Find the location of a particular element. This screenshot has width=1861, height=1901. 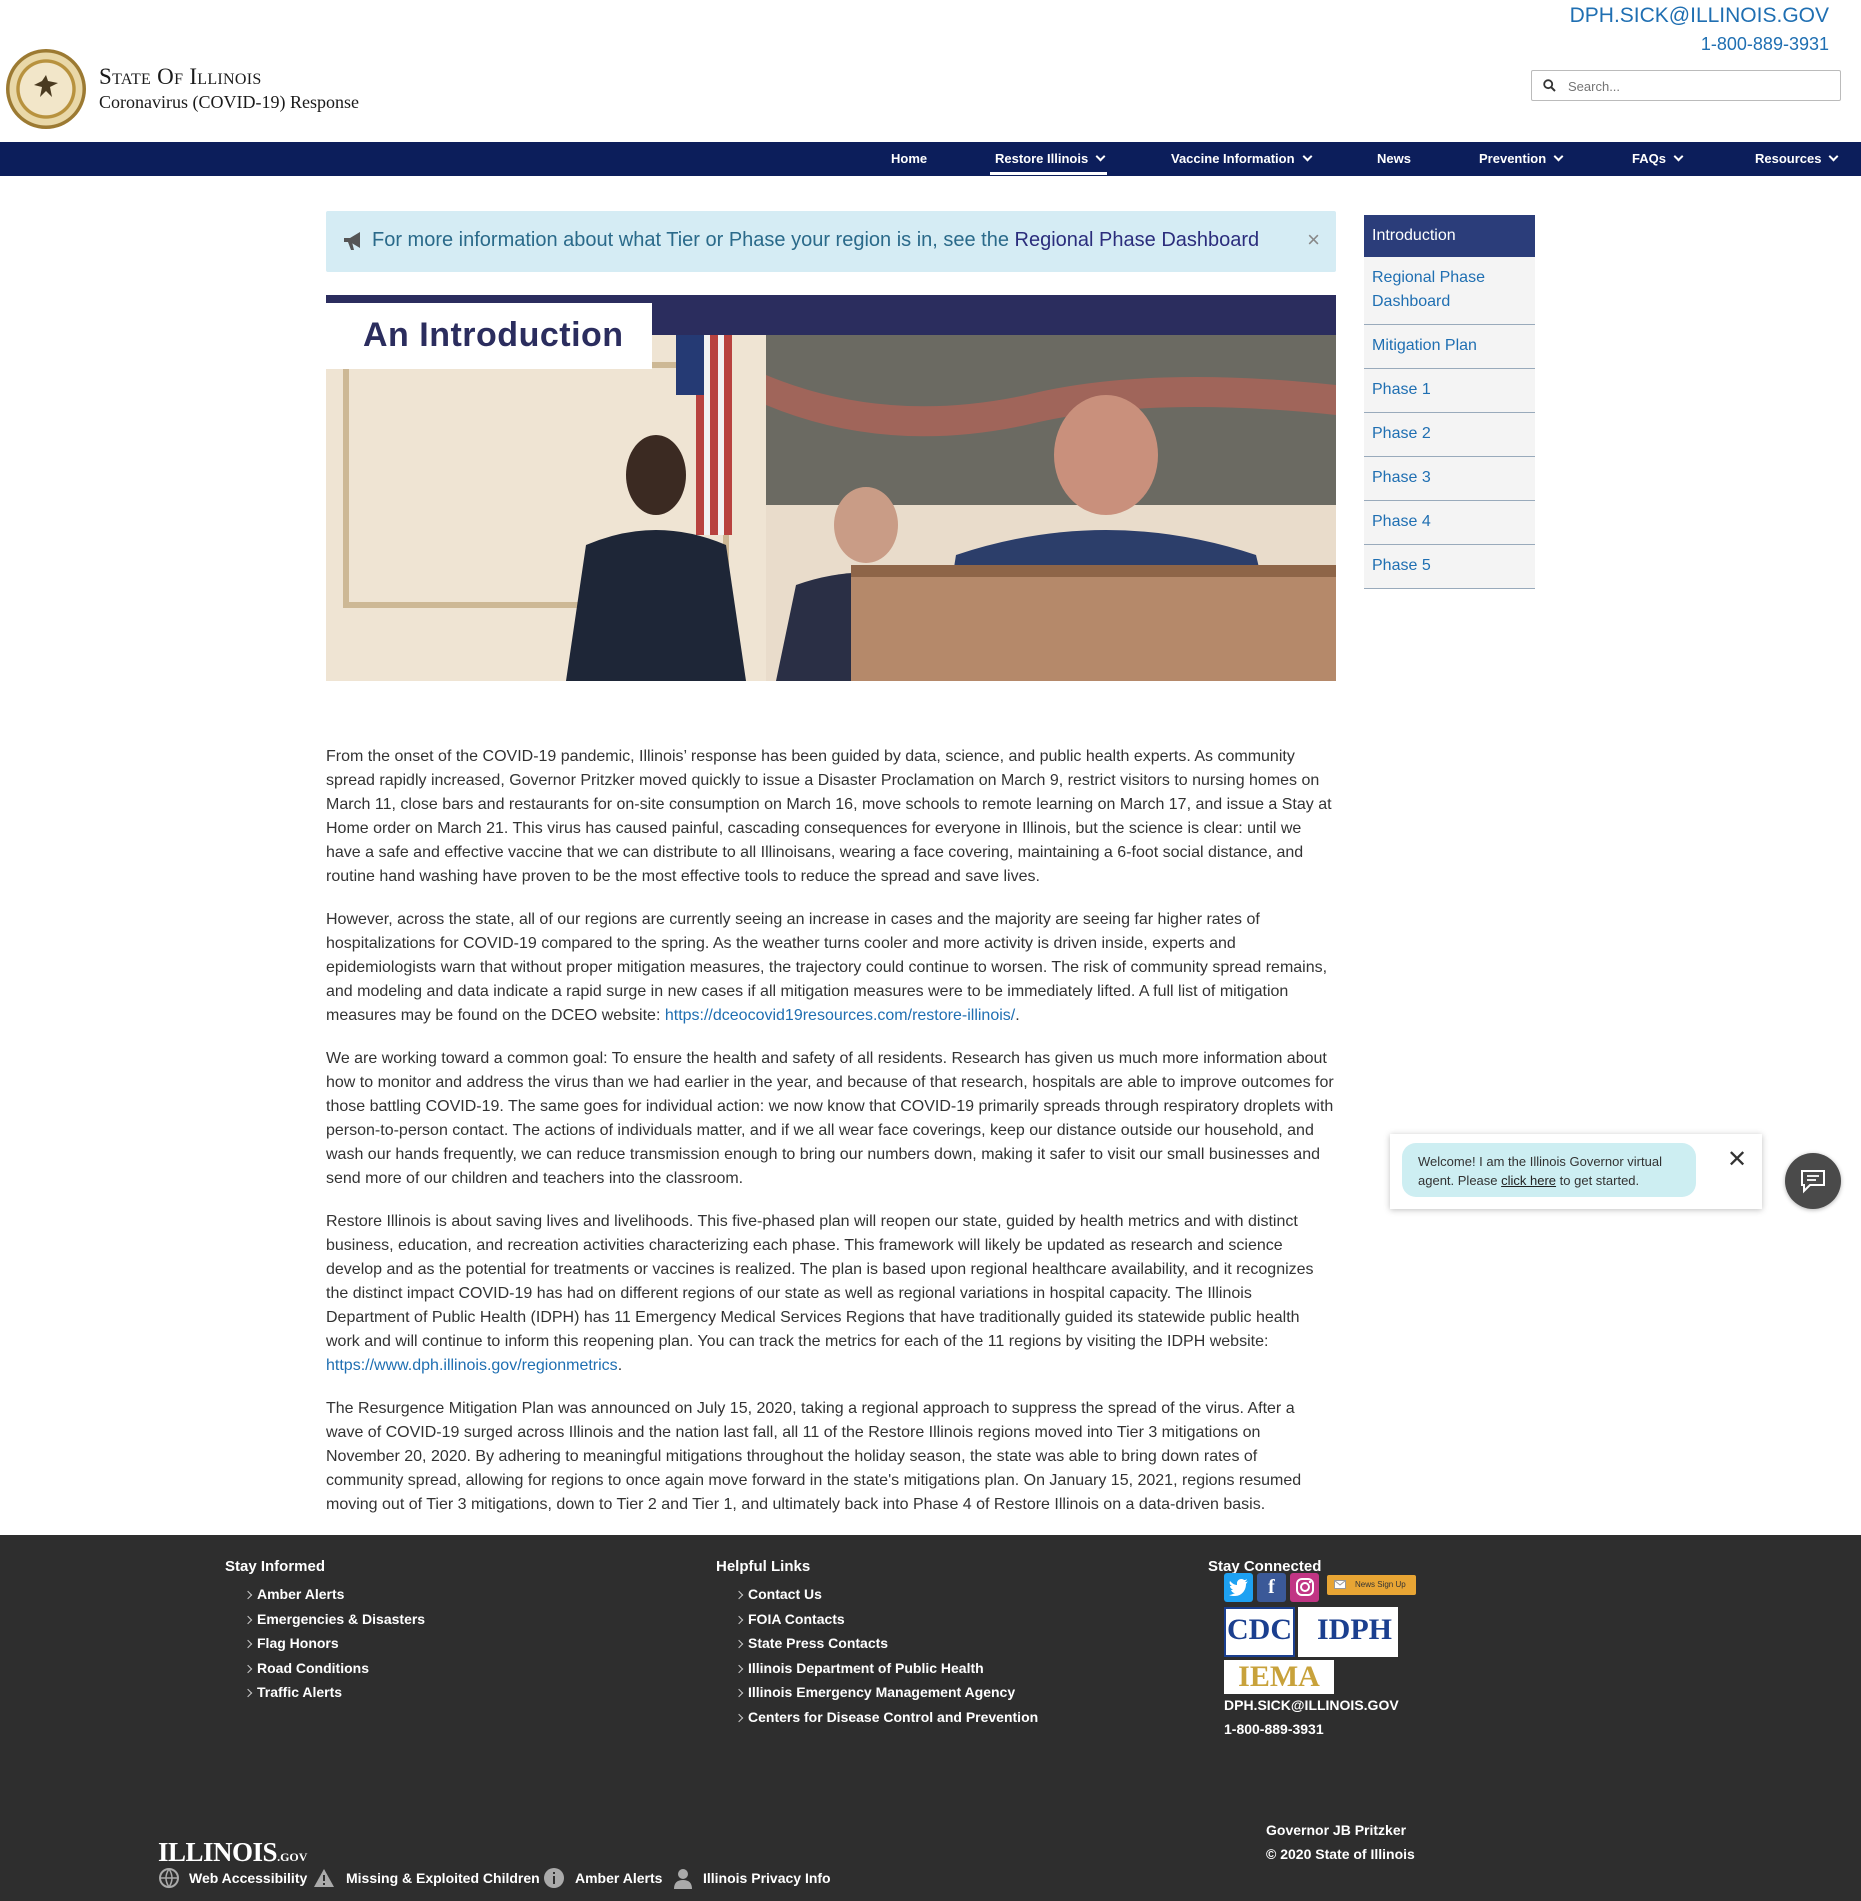

news-signup-label: News Sign Up is located at coordinates (1380, 1584).